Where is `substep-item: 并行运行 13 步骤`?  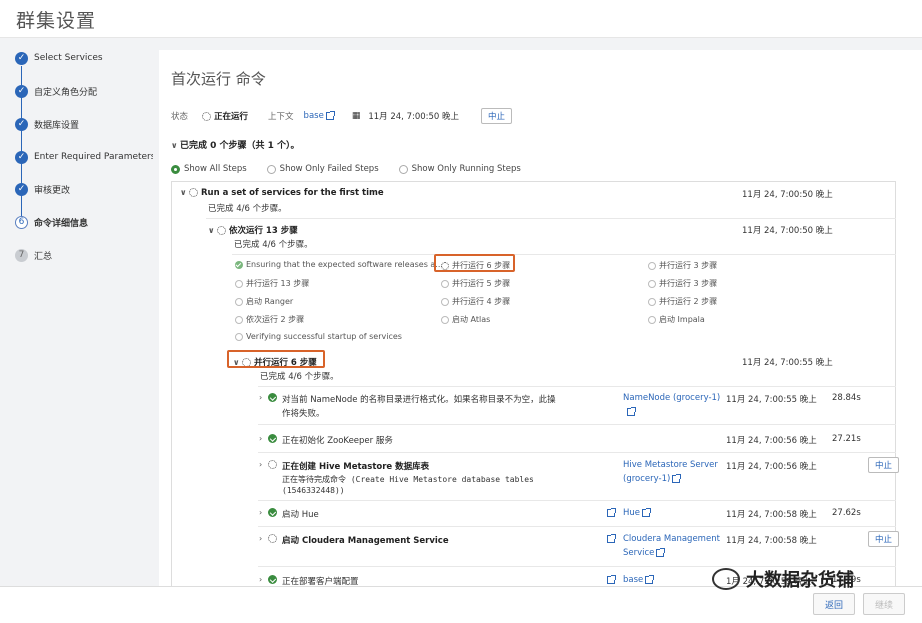
substep-item: 并行运行 13 步骤 is located at coordinates (272, 283).